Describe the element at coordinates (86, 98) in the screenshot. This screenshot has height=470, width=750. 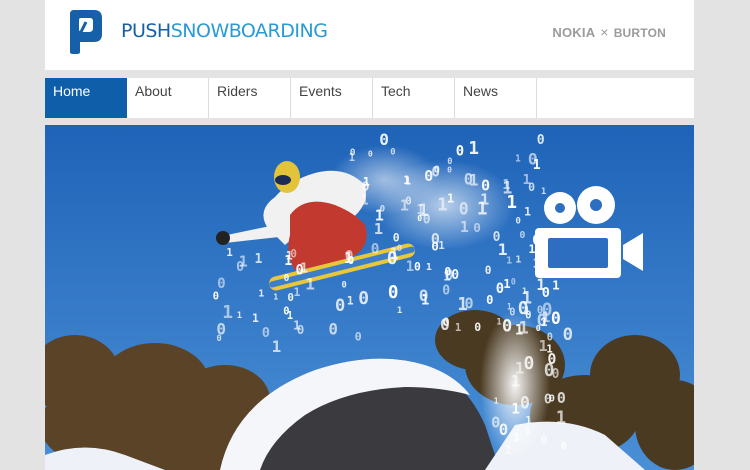
I see `nav-item-home: Home` at that location.